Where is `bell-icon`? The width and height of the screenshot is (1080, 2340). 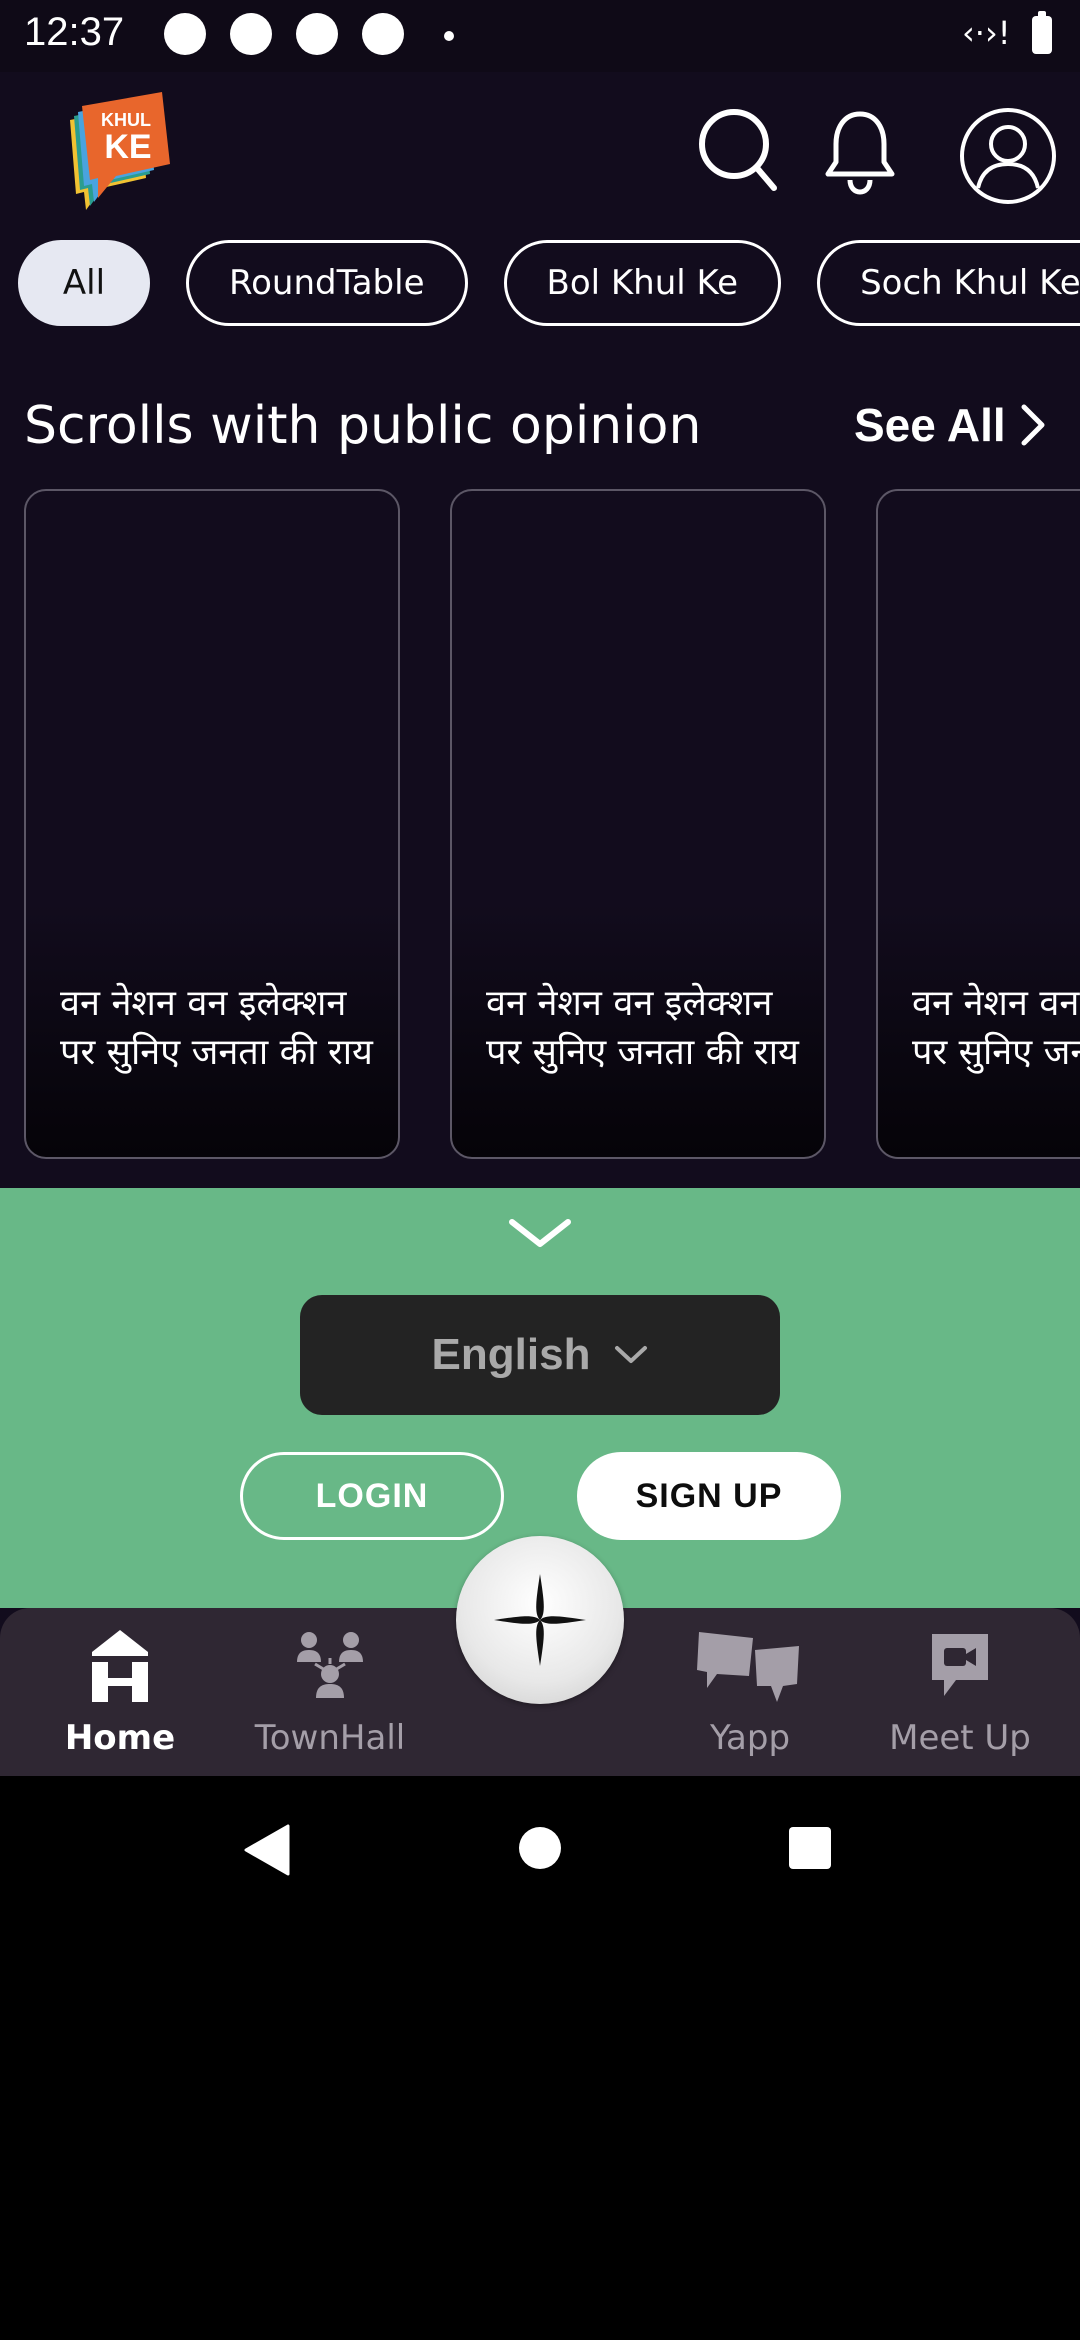 bell-icon is located at coordinates (860, 153).